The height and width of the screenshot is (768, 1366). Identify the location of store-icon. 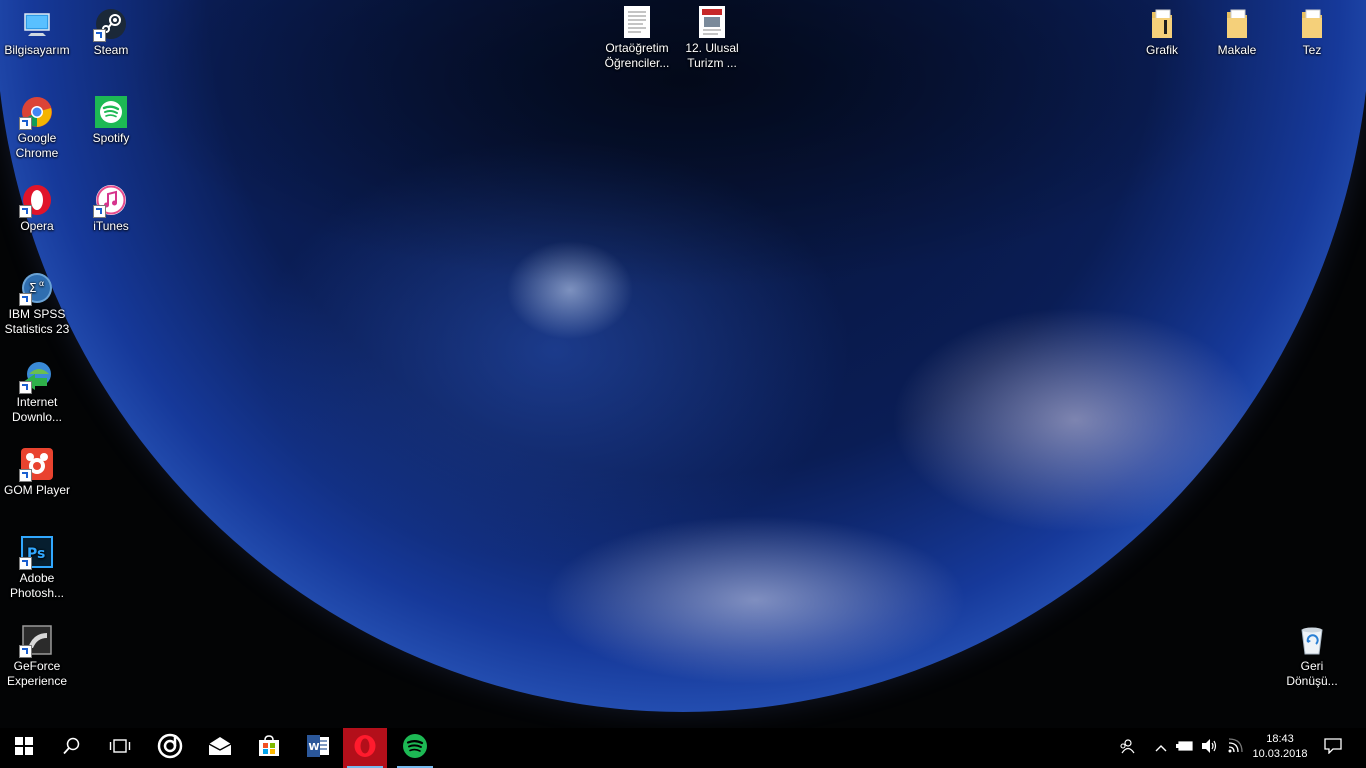
(269, 748).